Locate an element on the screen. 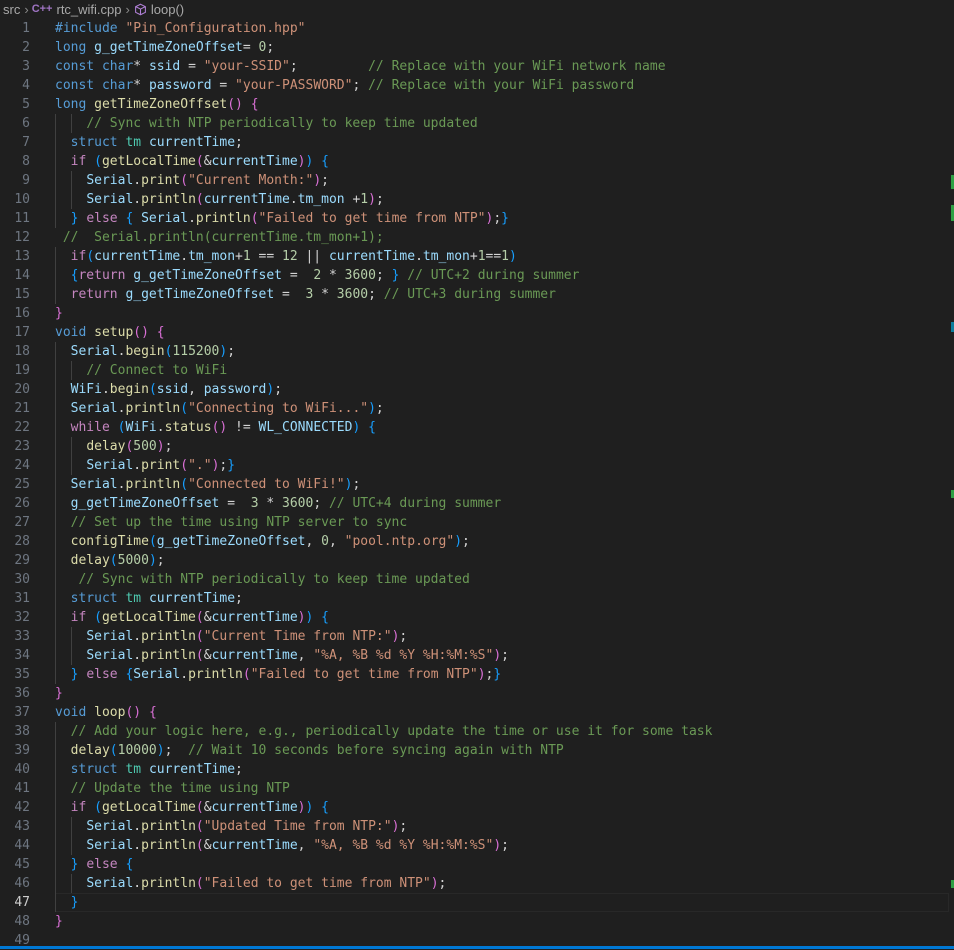 This screenshot has width=954, height=950. code-token: 5000 is located at coordinates (133, 560).